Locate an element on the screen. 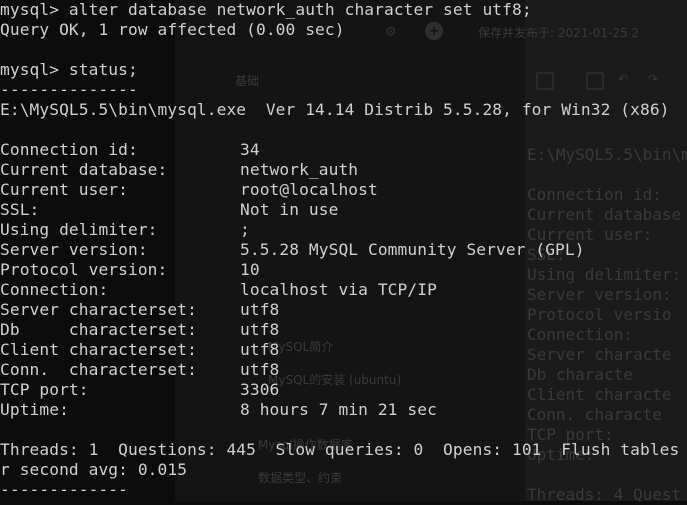 This screenshot has width=687, height=505. status-row-delimiter: Using delimiter: ; is located at coordinates (343, 230).